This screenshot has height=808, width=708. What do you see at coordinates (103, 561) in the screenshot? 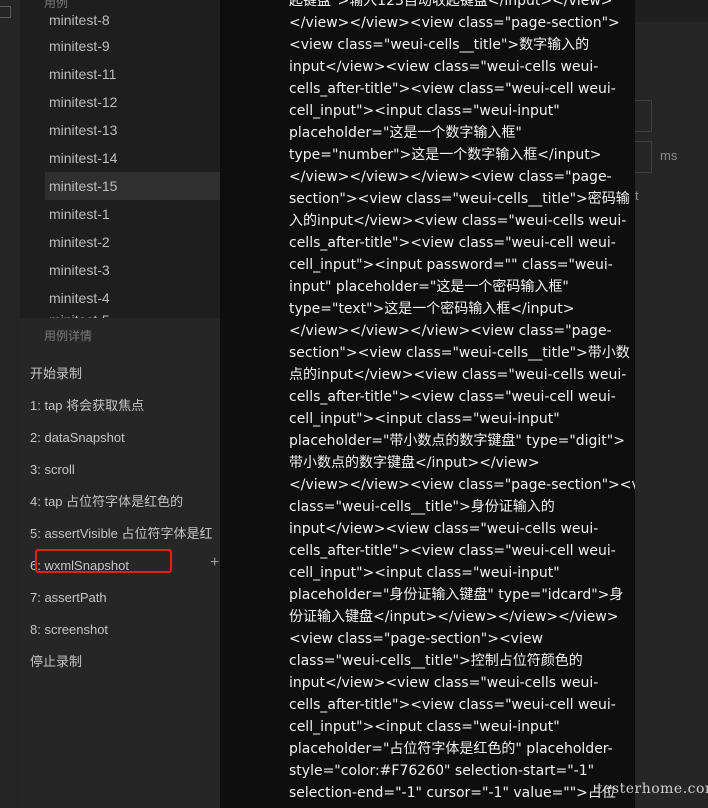
I see `step-highlight-box` at bounding box center [103, 561].